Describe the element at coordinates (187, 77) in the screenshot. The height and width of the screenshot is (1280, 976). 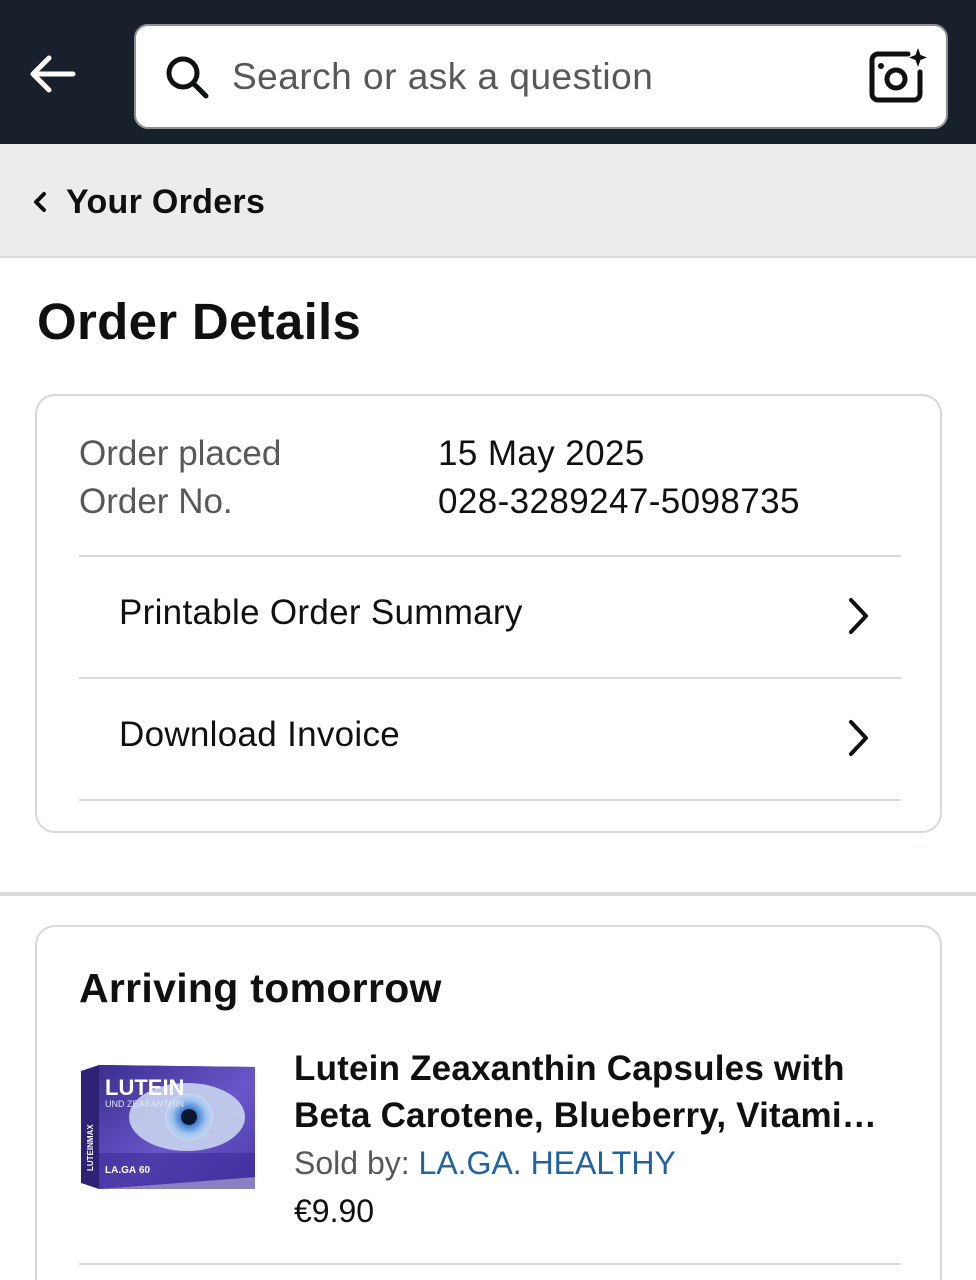
I see `search-icon` at that location.